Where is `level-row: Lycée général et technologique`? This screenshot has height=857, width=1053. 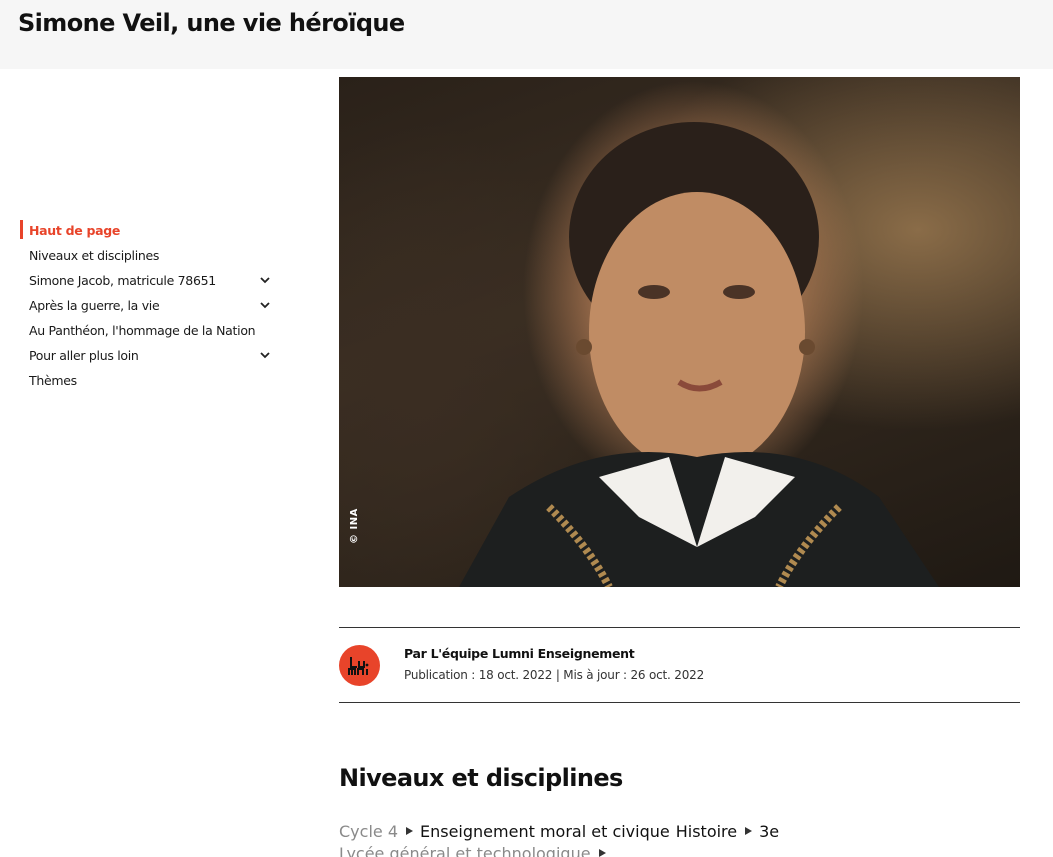 level-row: Lycée général et technologique is located at coordinates (689, 849).